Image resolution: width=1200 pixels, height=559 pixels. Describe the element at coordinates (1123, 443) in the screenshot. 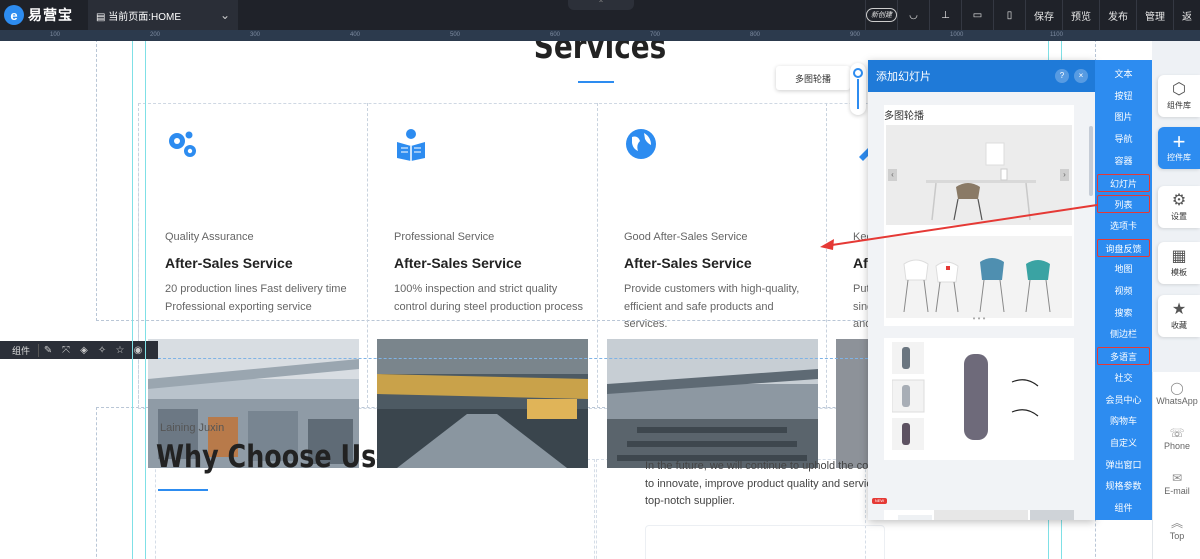

I see `menu-item: 自定义` at that location.